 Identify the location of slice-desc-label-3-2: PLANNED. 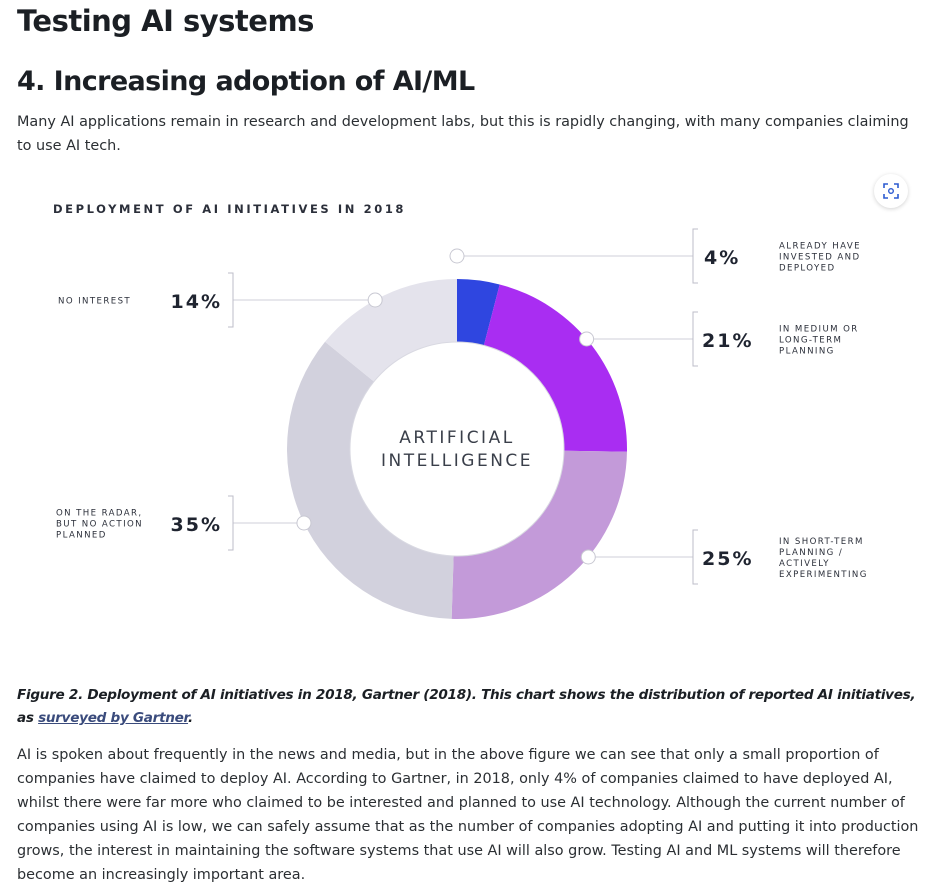
(81, 536).